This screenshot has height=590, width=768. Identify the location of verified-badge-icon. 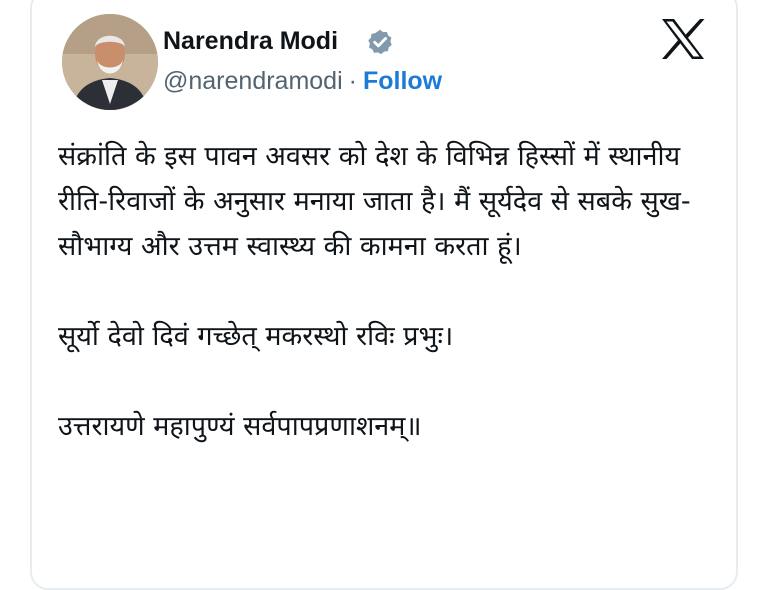
(380, 42).